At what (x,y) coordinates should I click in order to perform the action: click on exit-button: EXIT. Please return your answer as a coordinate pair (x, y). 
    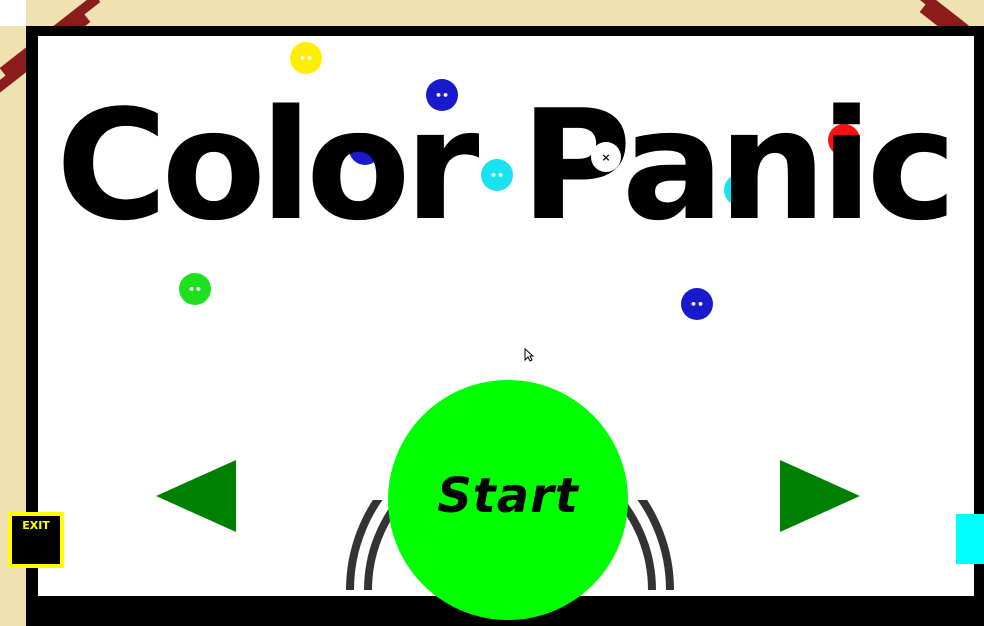
    Looking at the image, I should click on (36, 540).